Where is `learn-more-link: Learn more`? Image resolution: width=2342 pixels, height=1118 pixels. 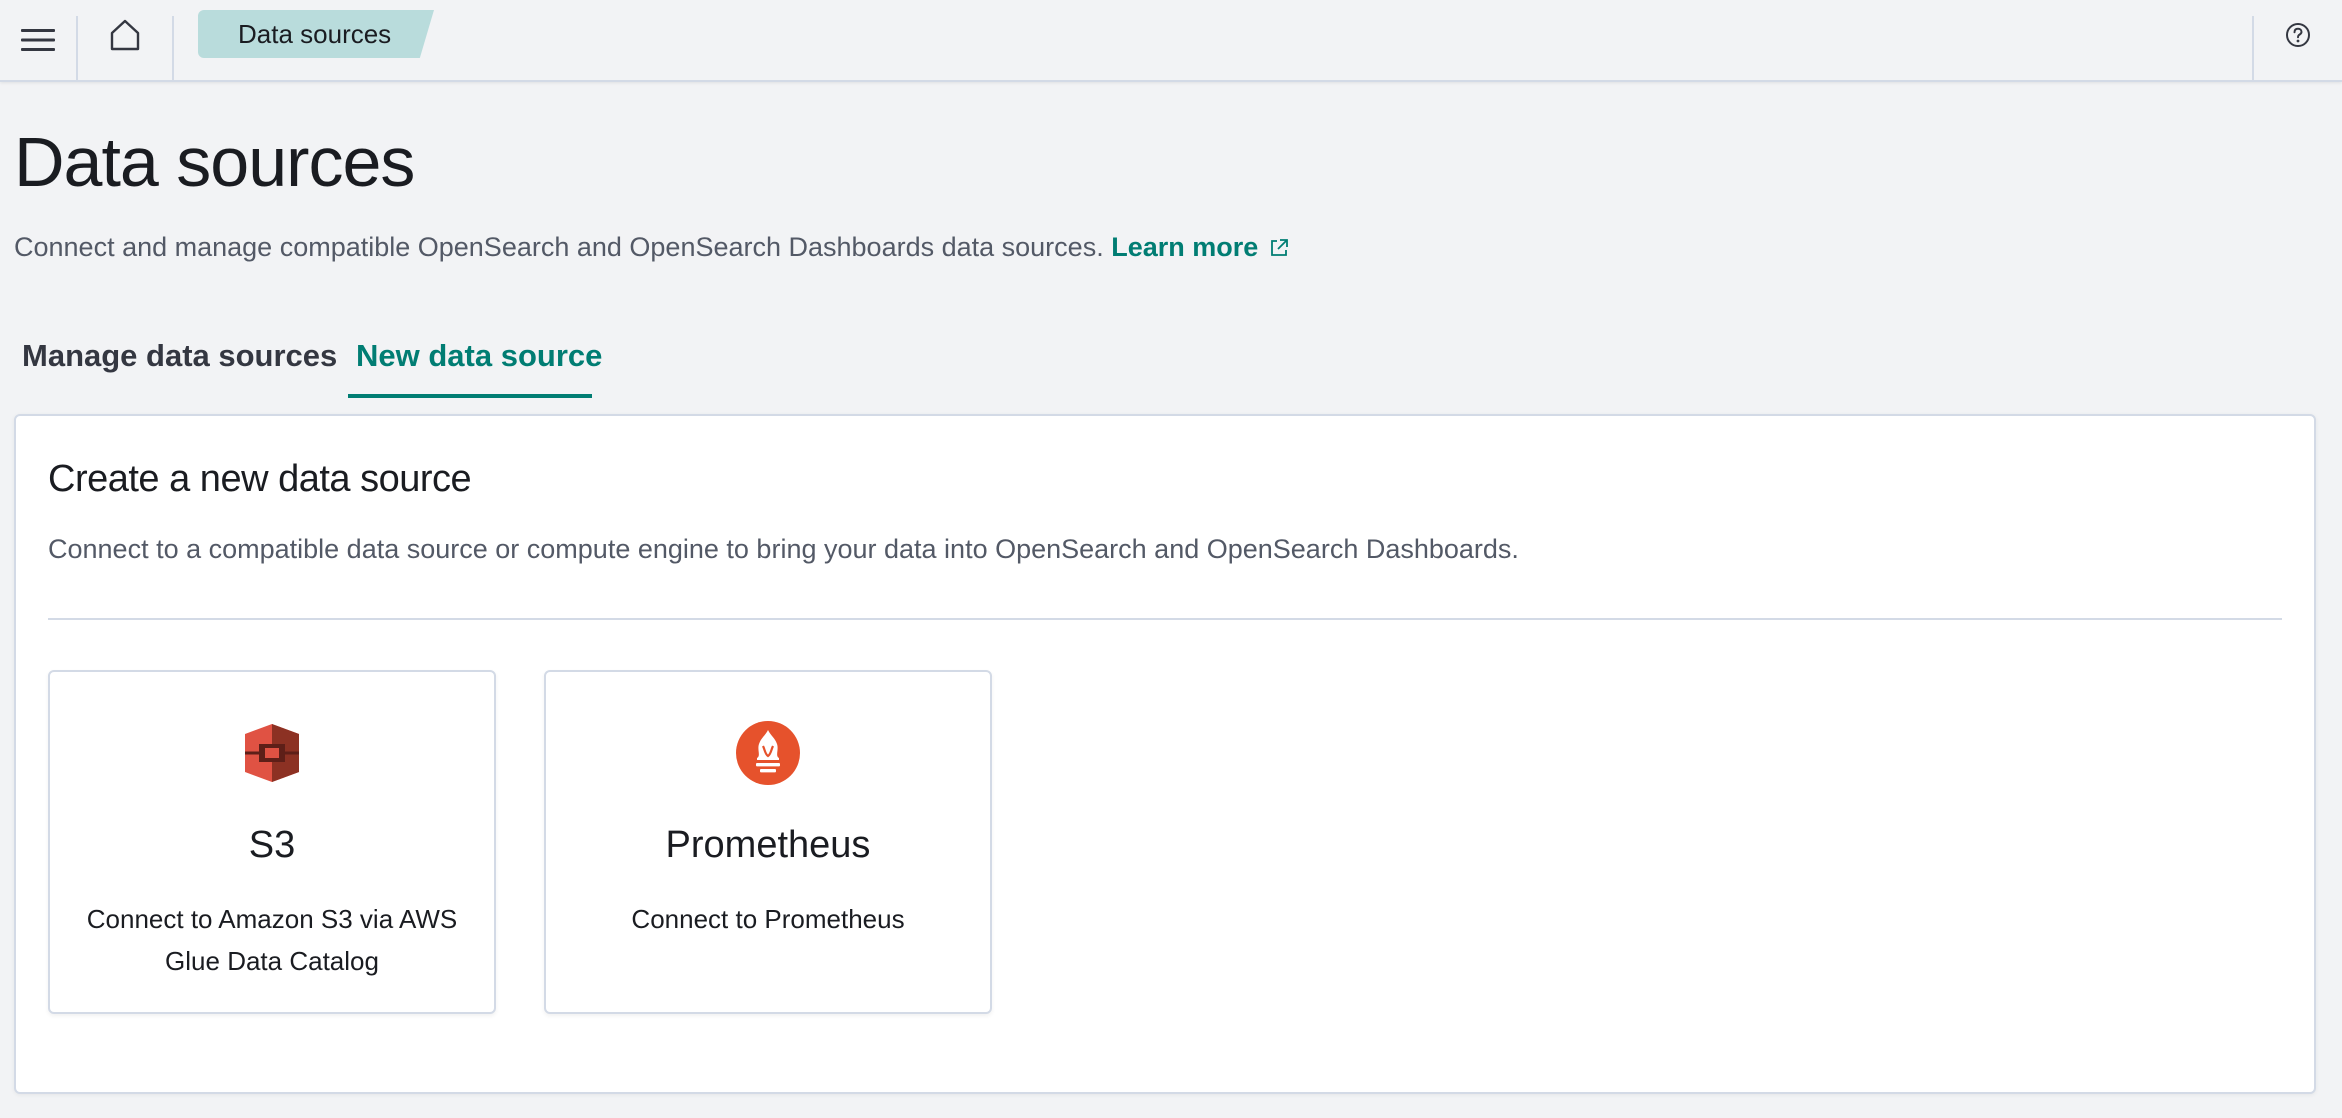 learn-more-link: Learn more is located at coordinates (1200, 247).